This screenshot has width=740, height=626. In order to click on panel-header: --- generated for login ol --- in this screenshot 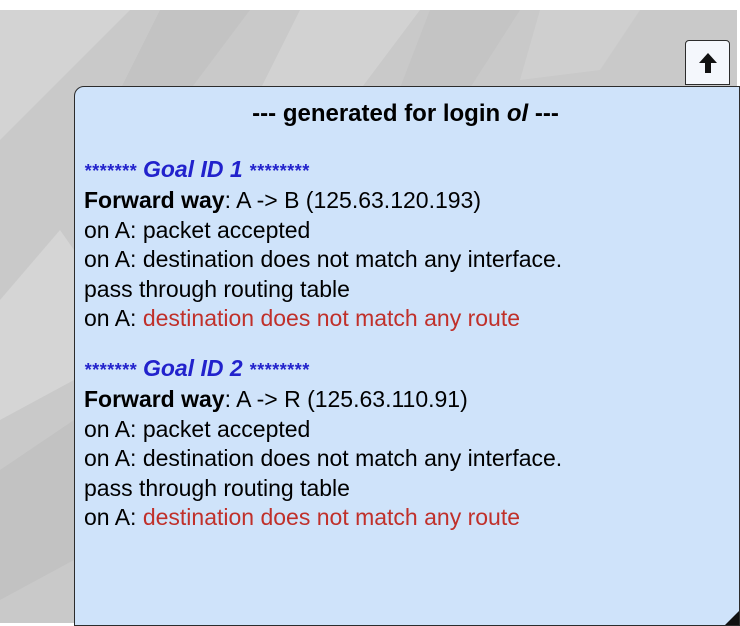, I will do `click(411, 114)`.